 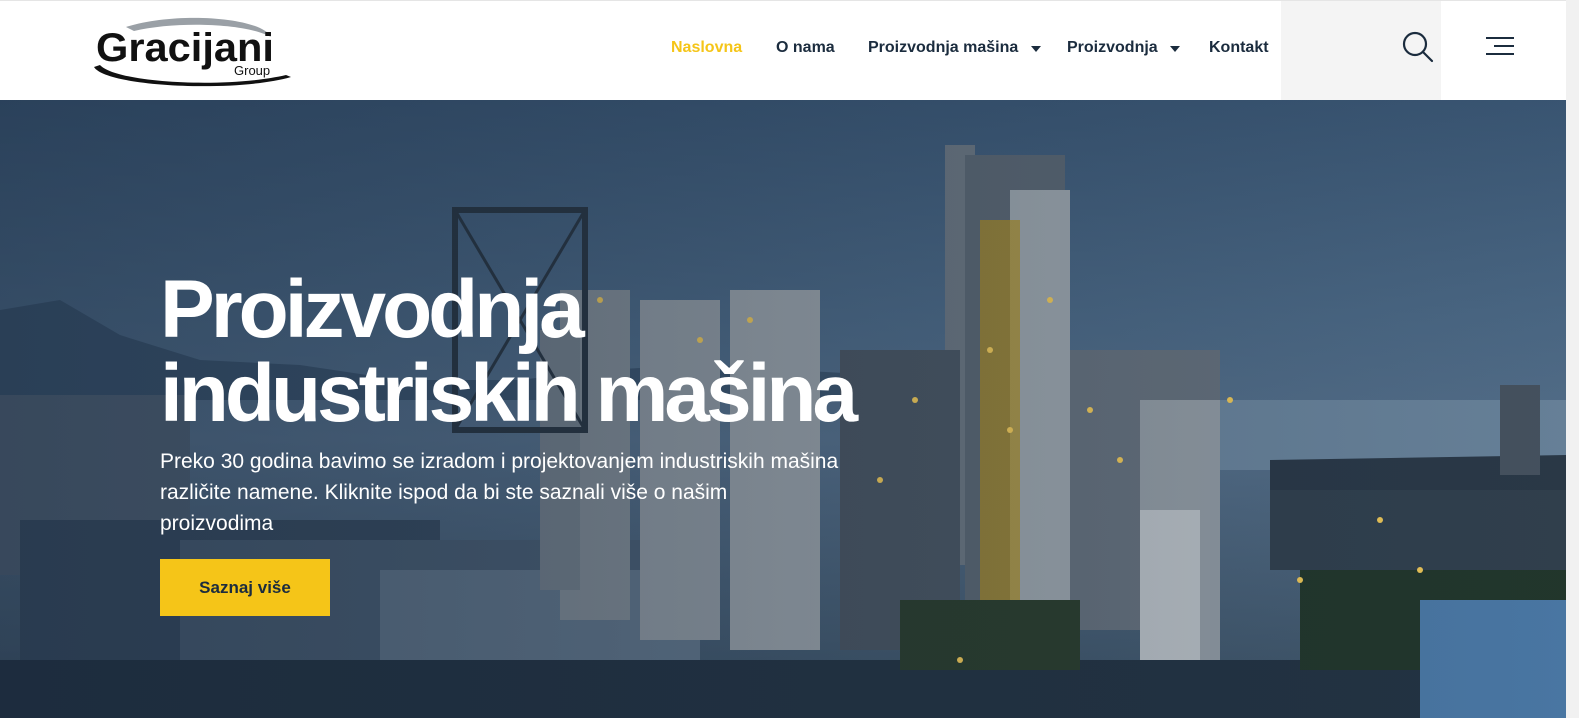 What do you see at coordinates (1500, 46) in the screenshot?
I see `hamburger-menu-icon` at bounding box center [1500, 46].